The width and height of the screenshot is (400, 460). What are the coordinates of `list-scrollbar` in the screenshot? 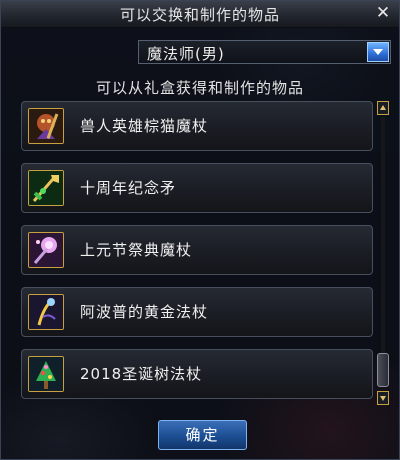 It's located at (383, 256).